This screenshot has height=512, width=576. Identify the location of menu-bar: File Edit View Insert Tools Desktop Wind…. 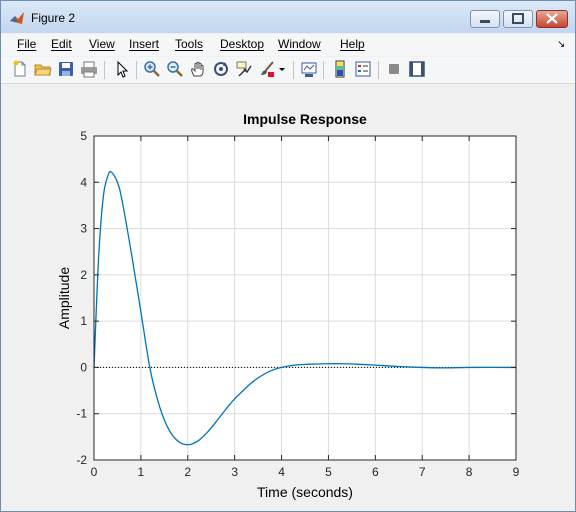
(288, 45).